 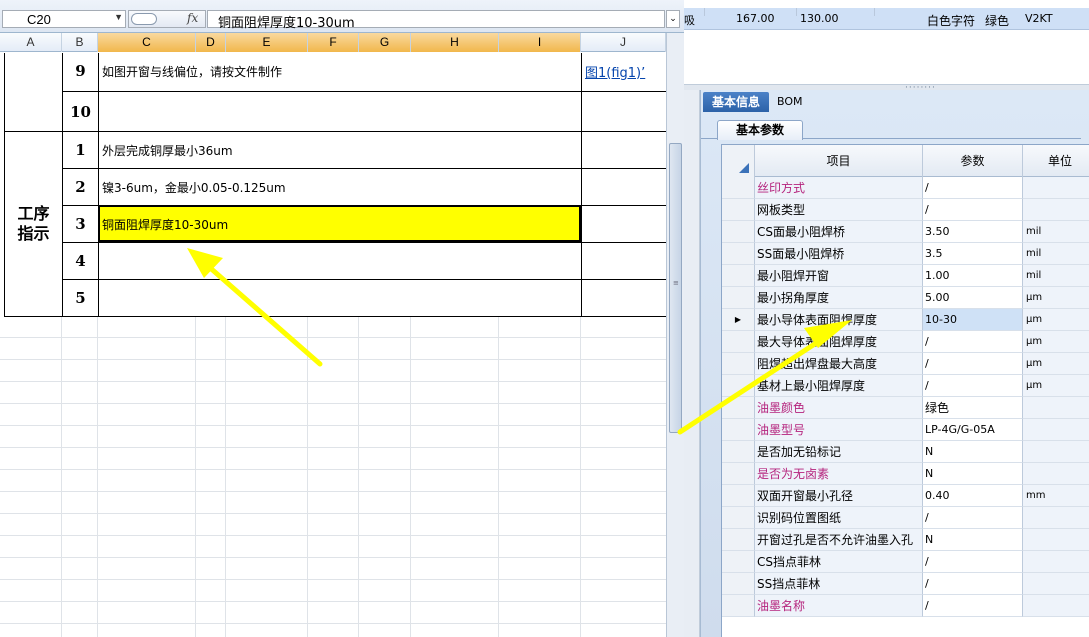 What do you see at coordinates (905, 540) in the screenshot?
I see `param-row: 开窗过孔是否不允许油墨入孔 N` at bounding box center [905, 540].